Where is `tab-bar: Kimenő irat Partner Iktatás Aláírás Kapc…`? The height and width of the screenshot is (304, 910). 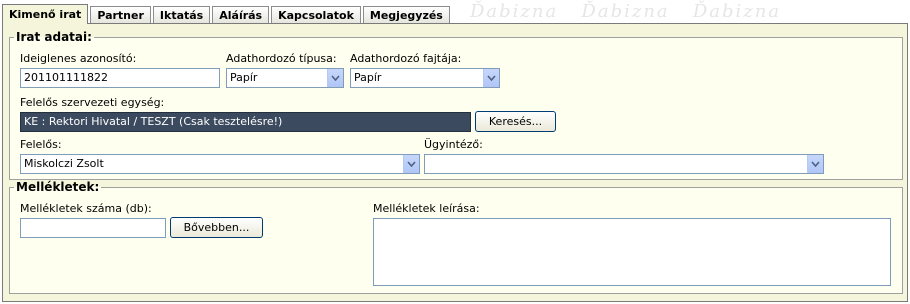 tab-bar: Kimenő irat Partner Iktatás Aláírás Kapc… is located at coordinates (227, 14).